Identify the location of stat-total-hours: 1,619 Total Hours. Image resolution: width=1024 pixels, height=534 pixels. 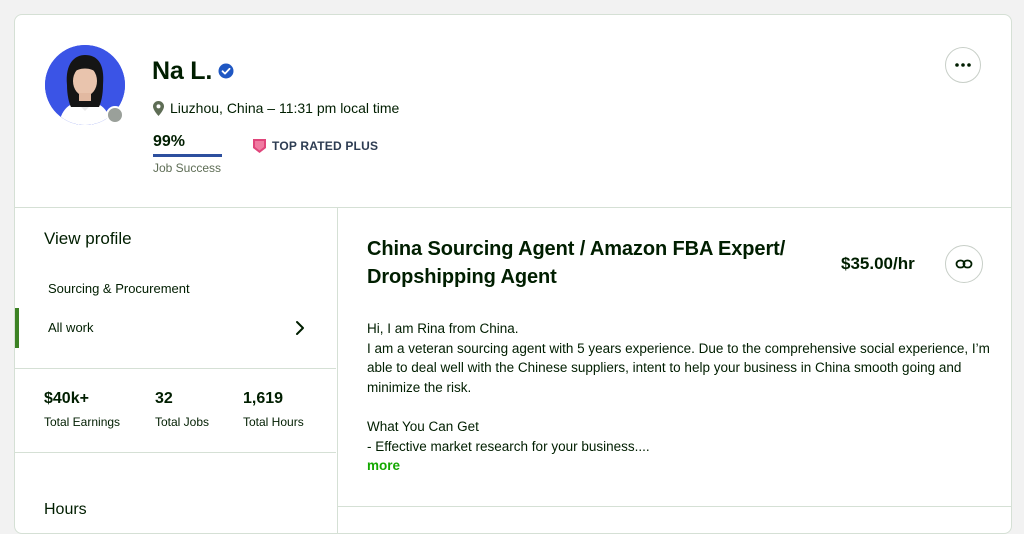
(273, 409).